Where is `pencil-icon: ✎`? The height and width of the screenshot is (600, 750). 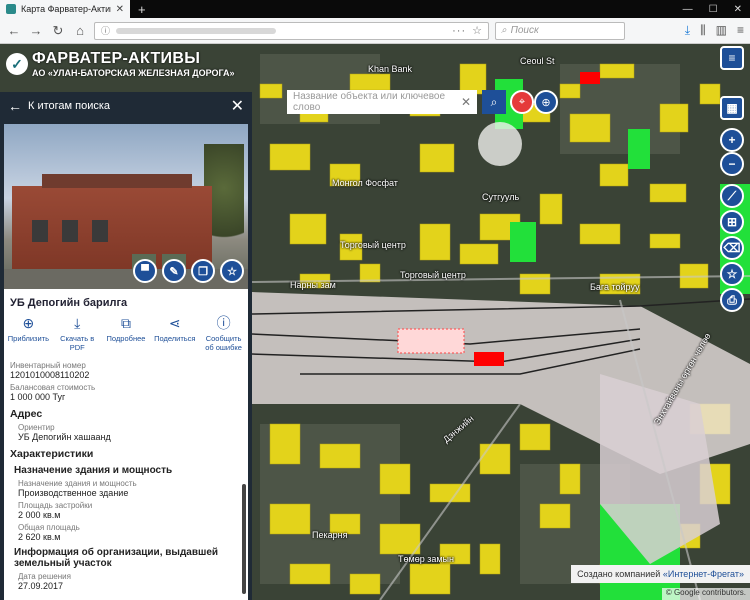
pencil-icon: ✎ is located at coordinates (174, 271).